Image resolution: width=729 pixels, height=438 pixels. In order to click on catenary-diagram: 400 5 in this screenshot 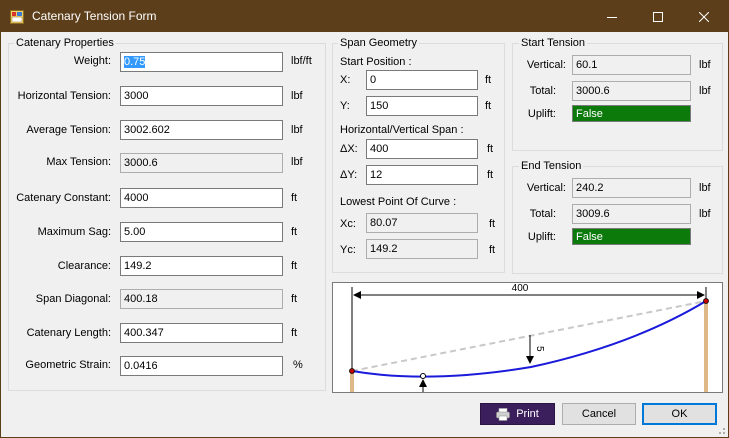, I will do `click(527, 337)`.